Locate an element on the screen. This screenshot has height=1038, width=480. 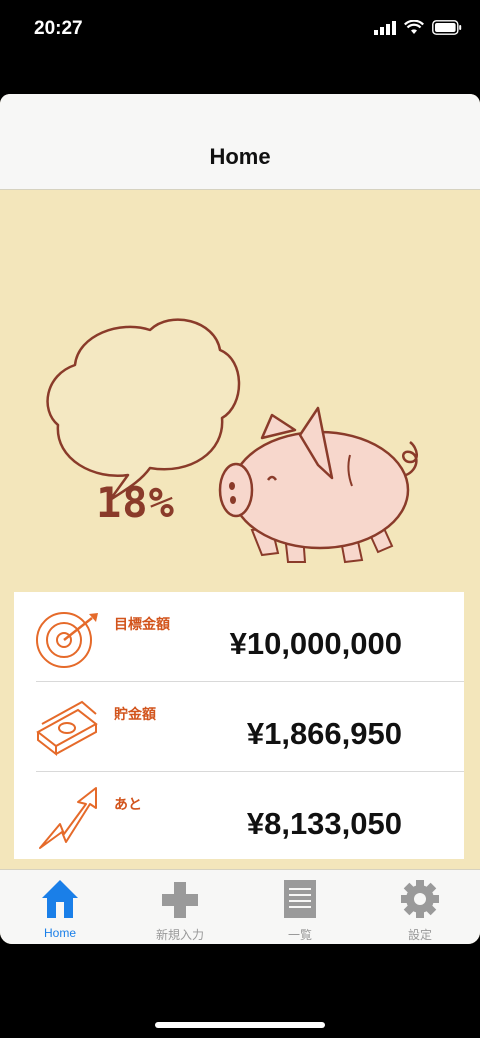
status-time: 20:27 is located at coordinates (58, 28).